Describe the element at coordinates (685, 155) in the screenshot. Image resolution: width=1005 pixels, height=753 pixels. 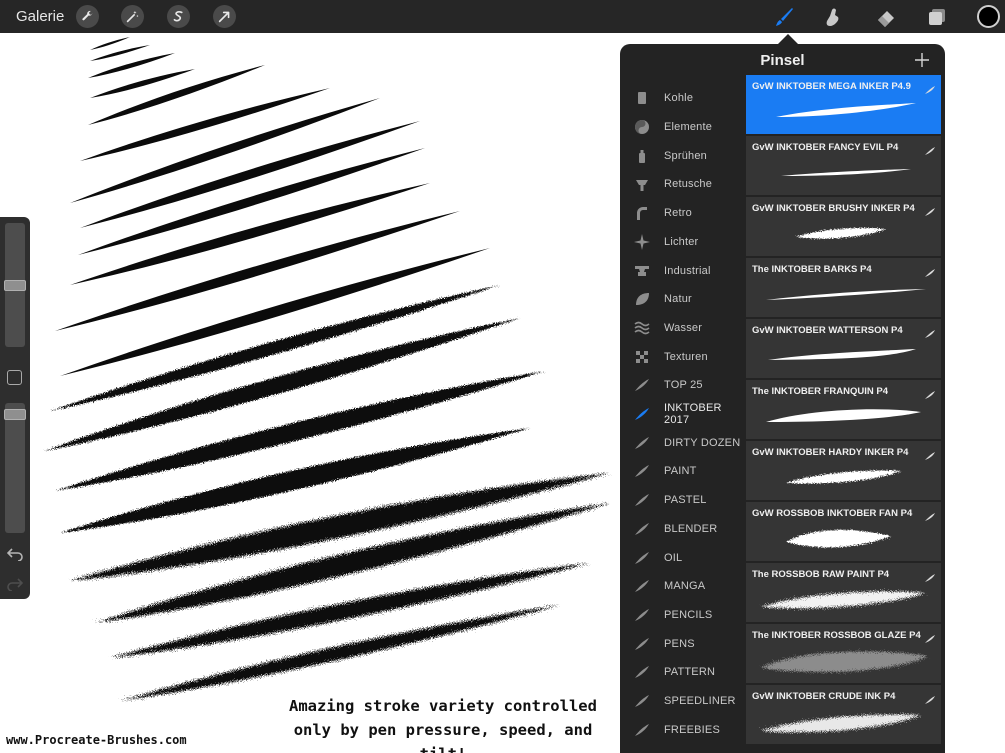
I see `brush-category-label: Sprühen` at that location.